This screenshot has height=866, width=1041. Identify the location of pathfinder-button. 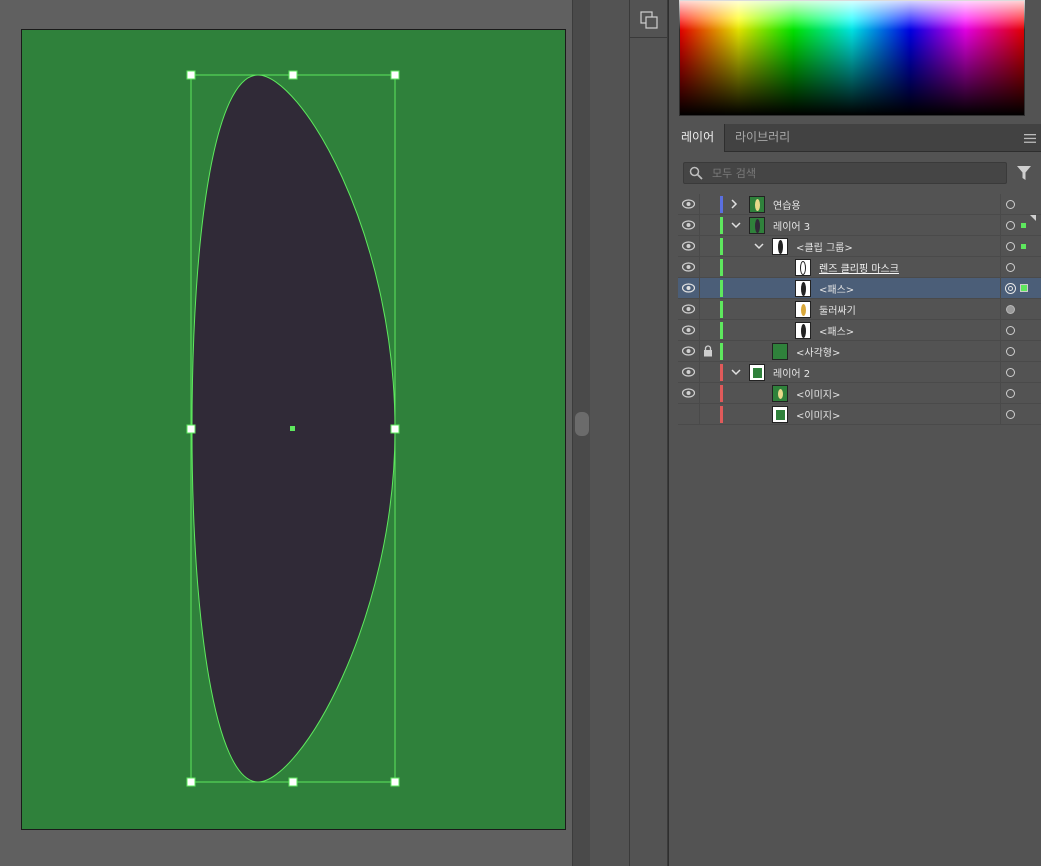
(649, 19).